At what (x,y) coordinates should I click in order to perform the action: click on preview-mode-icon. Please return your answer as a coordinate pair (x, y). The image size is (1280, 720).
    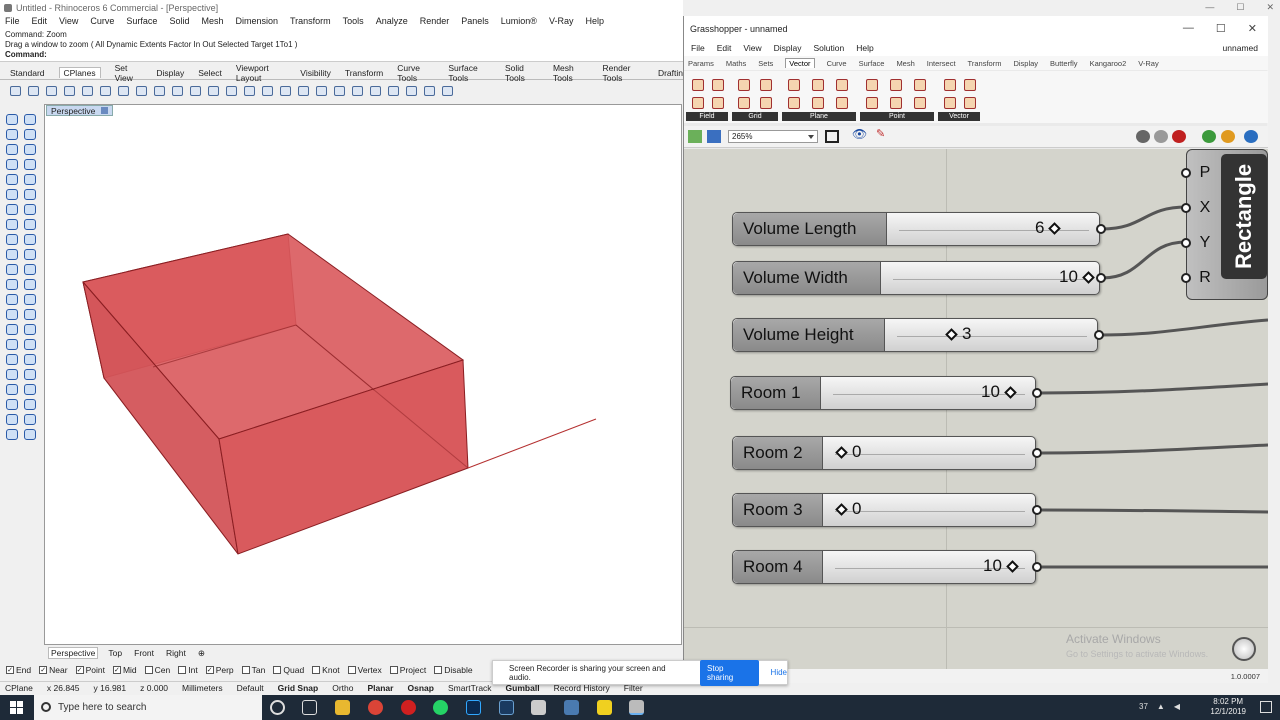
    Looking at the image, I should click on (1143, 136).